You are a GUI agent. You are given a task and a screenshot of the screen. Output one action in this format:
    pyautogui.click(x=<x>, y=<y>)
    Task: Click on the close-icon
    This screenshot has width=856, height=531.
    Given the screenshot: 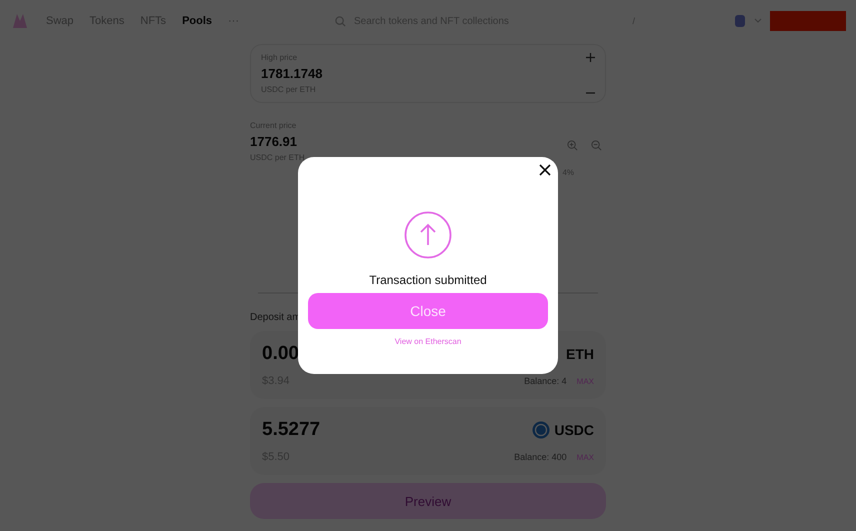 What is the action you would take?
    pyautogui.click(x=545, y=170)
    